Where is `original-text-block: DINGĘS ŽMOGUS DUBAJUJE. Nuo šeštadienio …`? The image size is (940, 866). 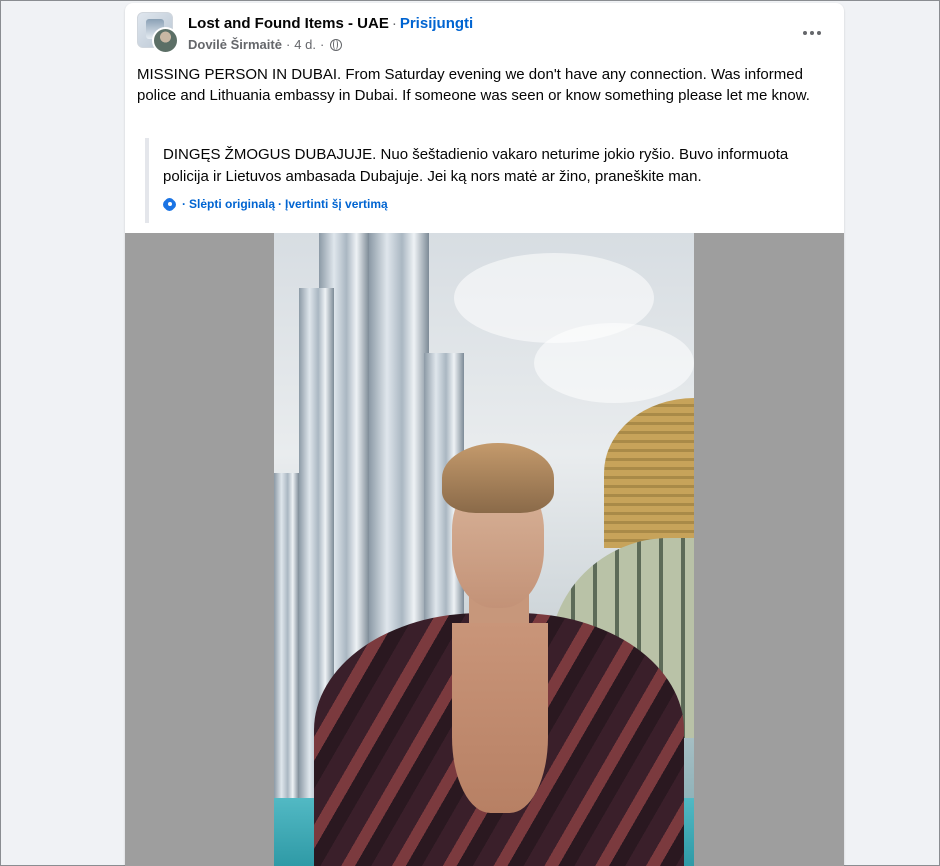
original-text-block: DINGĘS ŽMOGUS DUBAJUJE. Nuo šeštadienio … is located at coordinates (480, 180).